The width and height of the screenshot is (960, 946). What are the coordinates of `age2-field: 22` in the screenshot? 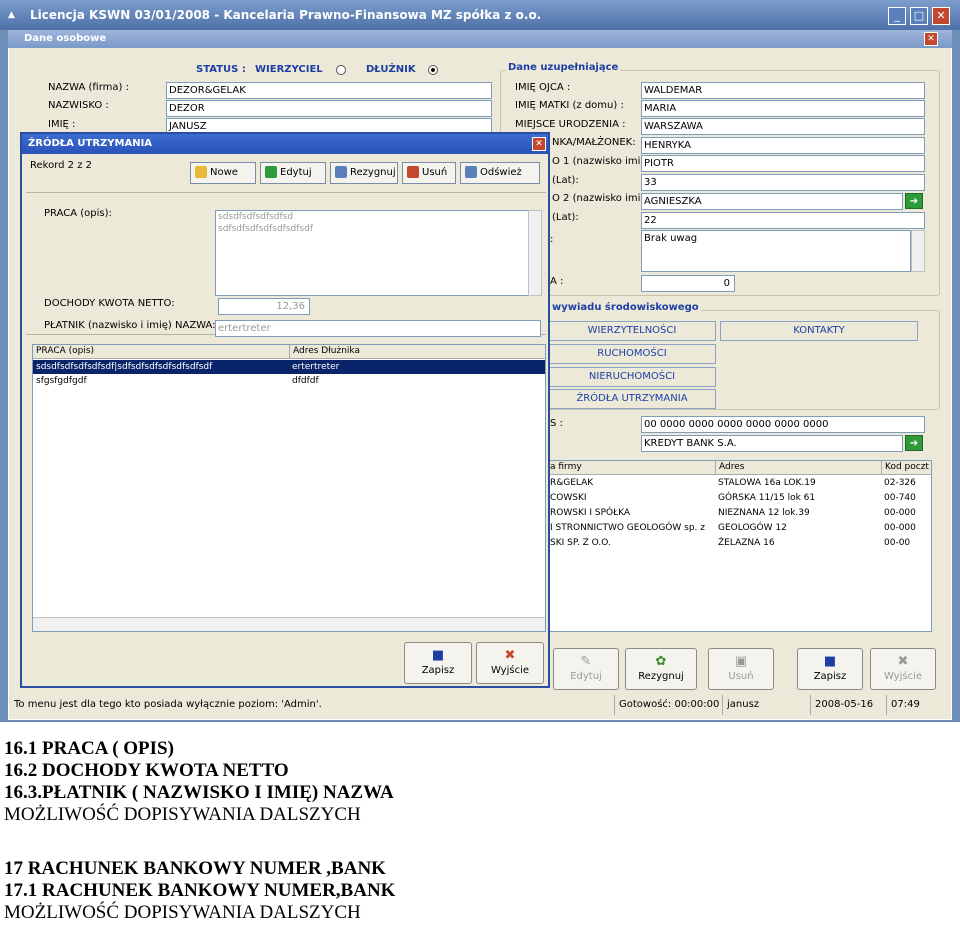 It's located at (783, 220).